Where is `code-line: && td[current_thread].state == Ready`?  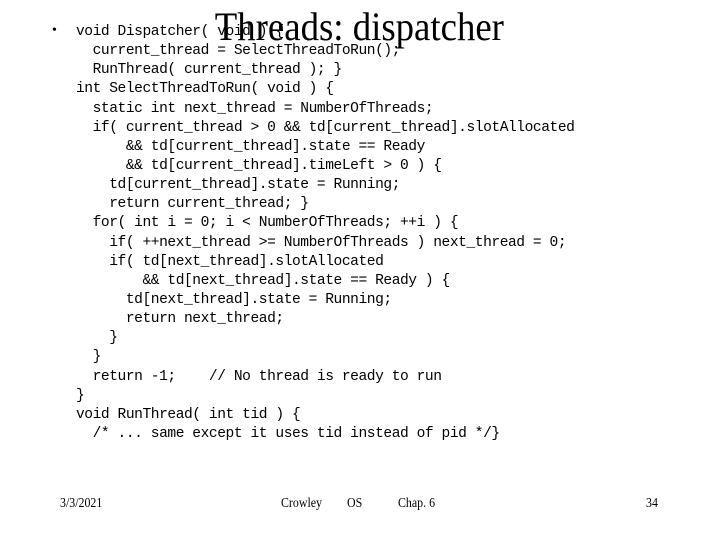 code-line: && td[current_thread].state == Ready is located at coordinates (251, 146).